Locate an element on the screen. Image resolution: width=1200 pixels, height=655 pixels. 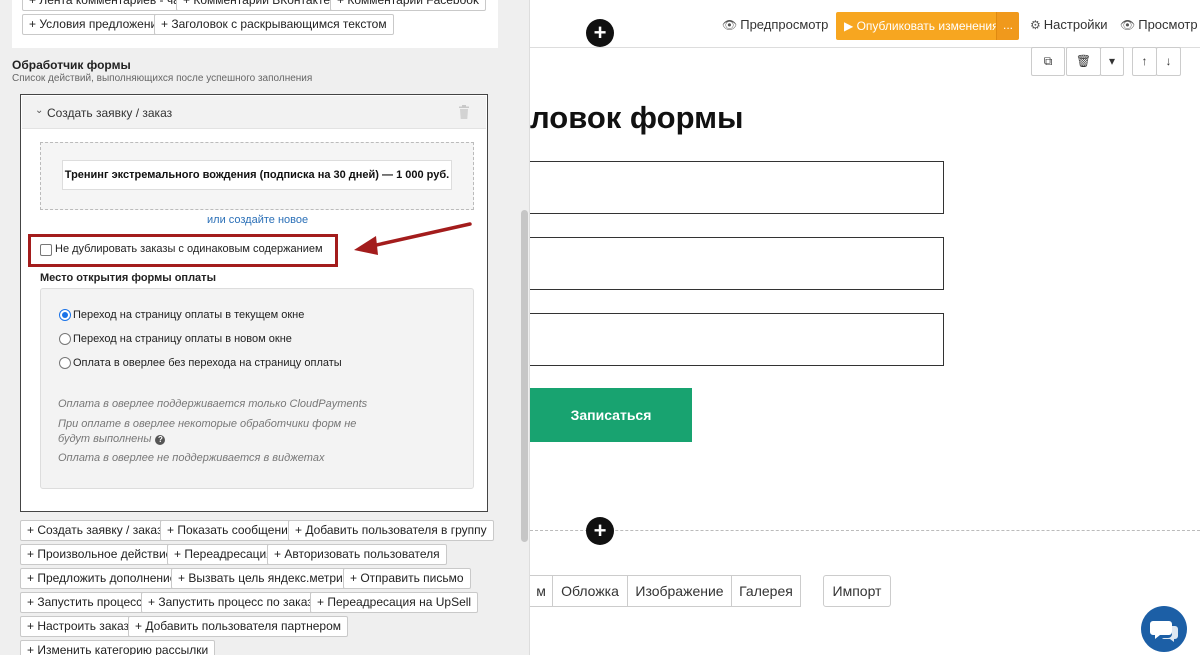
panel-scrollbar is located at coordinates (524, 376).